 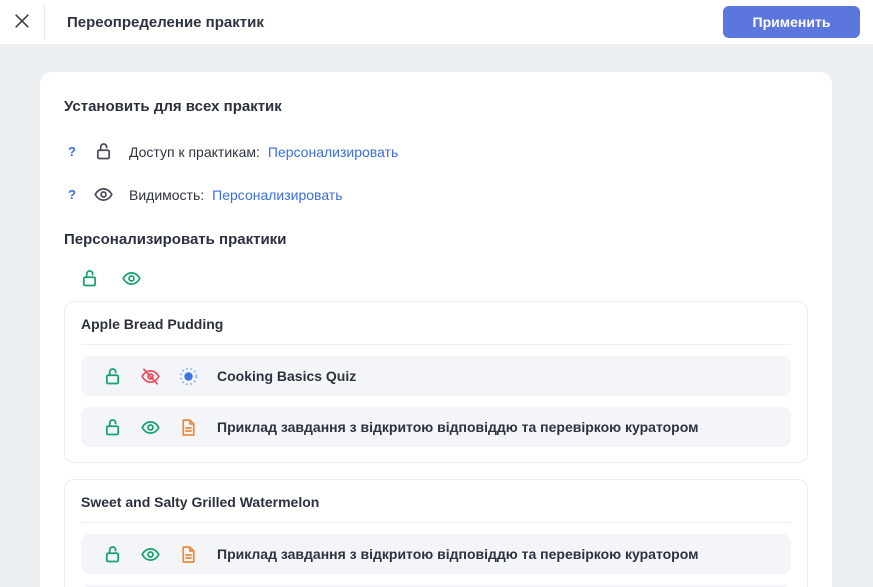 What do you see at coordinates (175, 239) in the screenshot?
I see `personalize-heading: Персонализировать практики` at bounding box center [175, 239].